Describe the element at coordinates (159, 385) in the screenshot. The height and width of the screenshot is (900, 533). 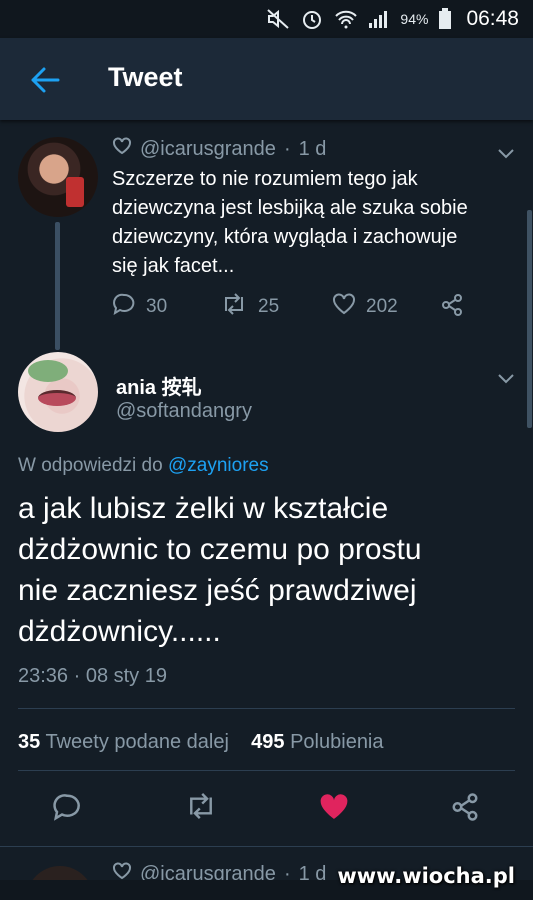
I see `author-name: ania 按轧` at that location.